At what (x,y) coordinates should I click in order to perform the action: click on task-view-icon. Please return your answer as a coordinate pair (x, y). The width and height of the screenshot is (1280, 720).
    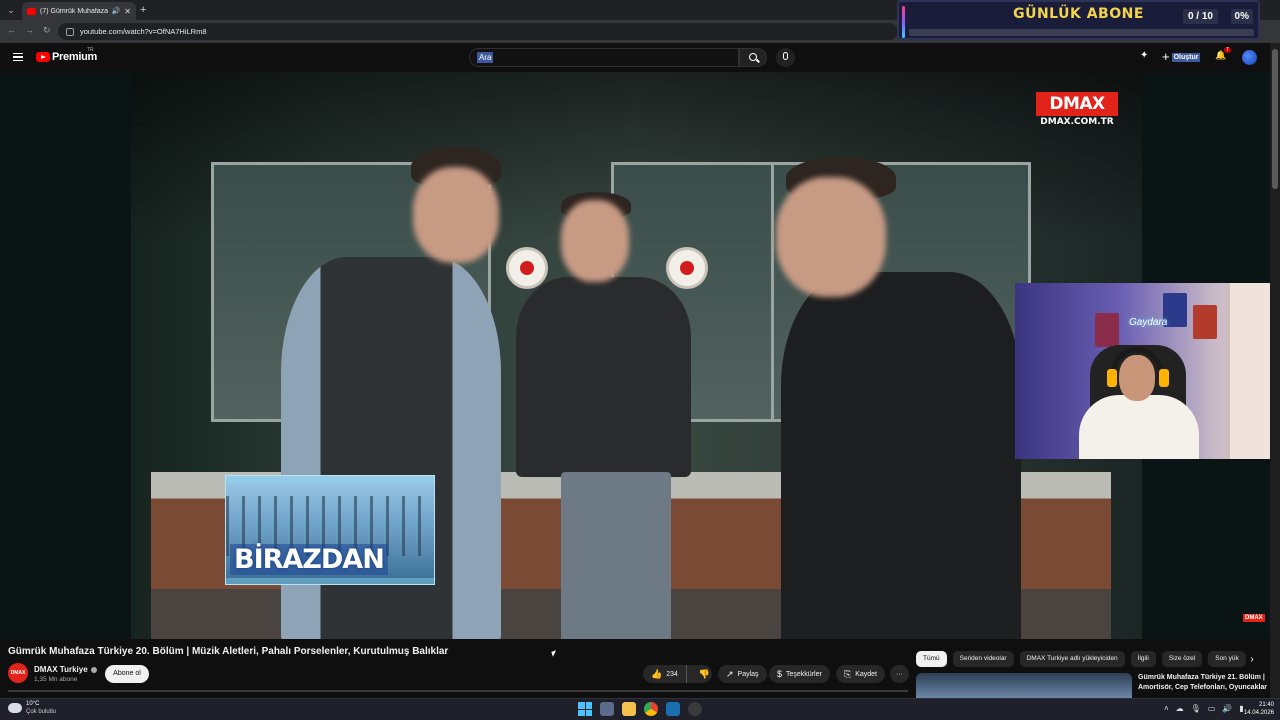
    Looking at the image, I should click on (607, 709).